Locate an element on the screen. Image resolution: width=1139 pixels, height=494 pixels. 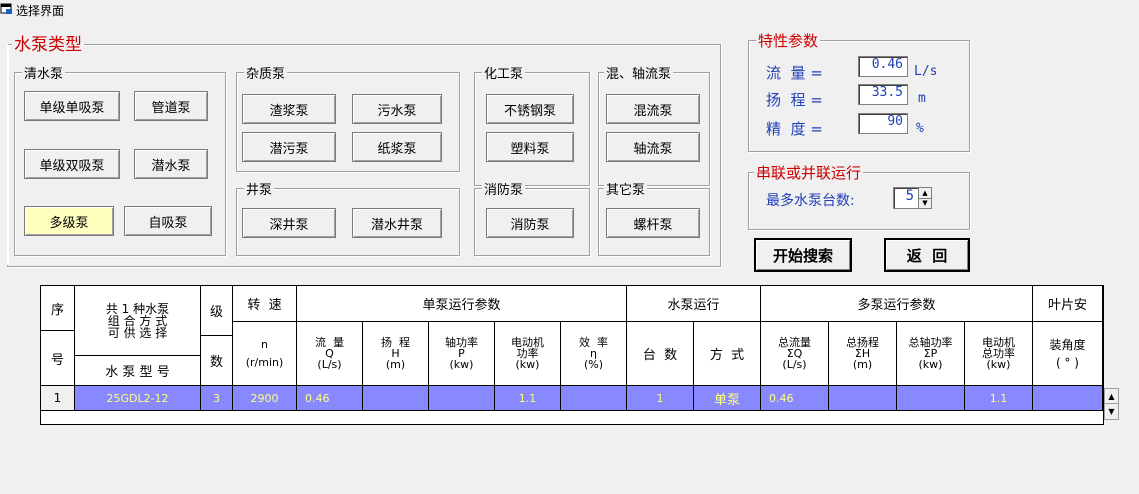
pipeline-pump-button: 管道泵 is located at coordinates (171, 106).